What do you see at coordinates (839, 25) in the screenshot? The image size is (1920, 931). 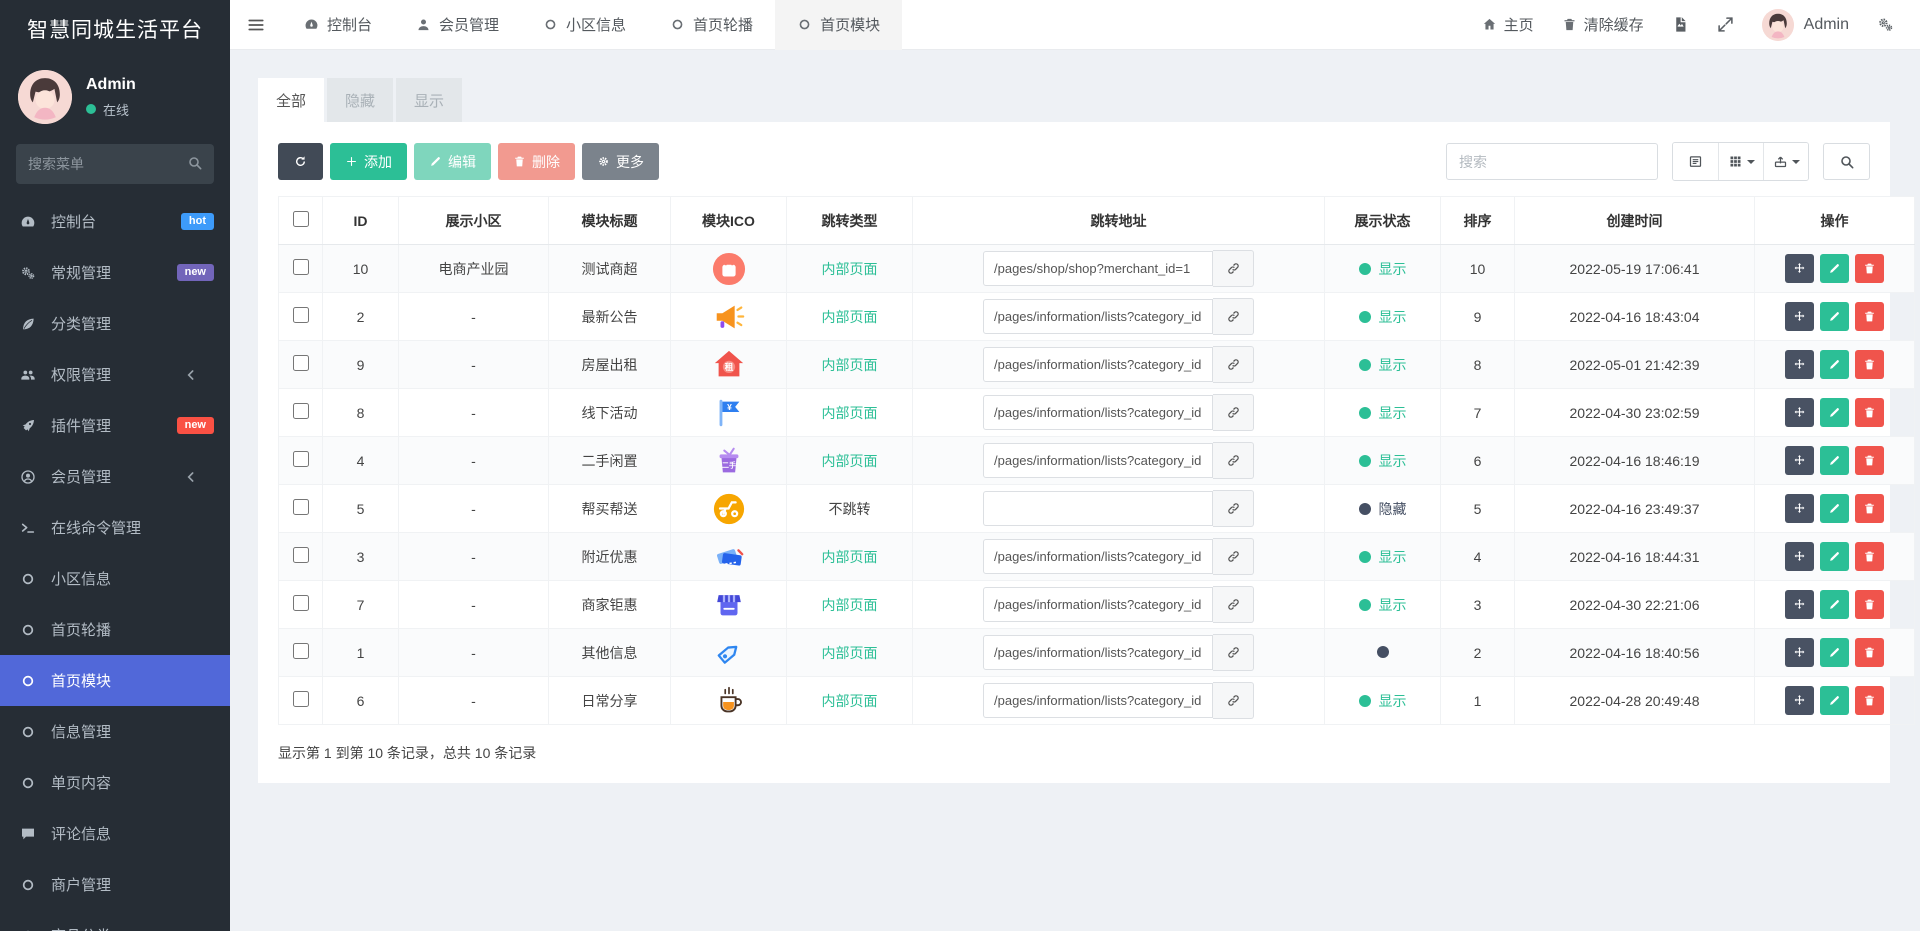 I see `topnav-tab-首页模块: 首页模块` at bounding box center [839, 25].